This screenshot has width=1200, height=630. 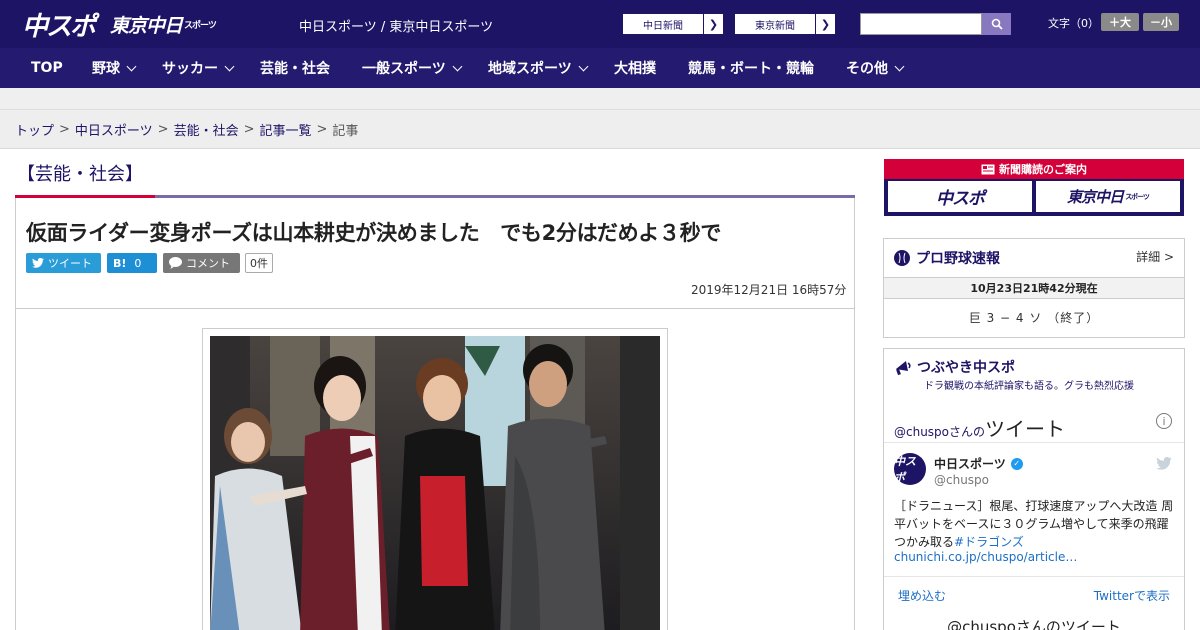 I want to click on baseball-icon, so click(x=902, y=258).